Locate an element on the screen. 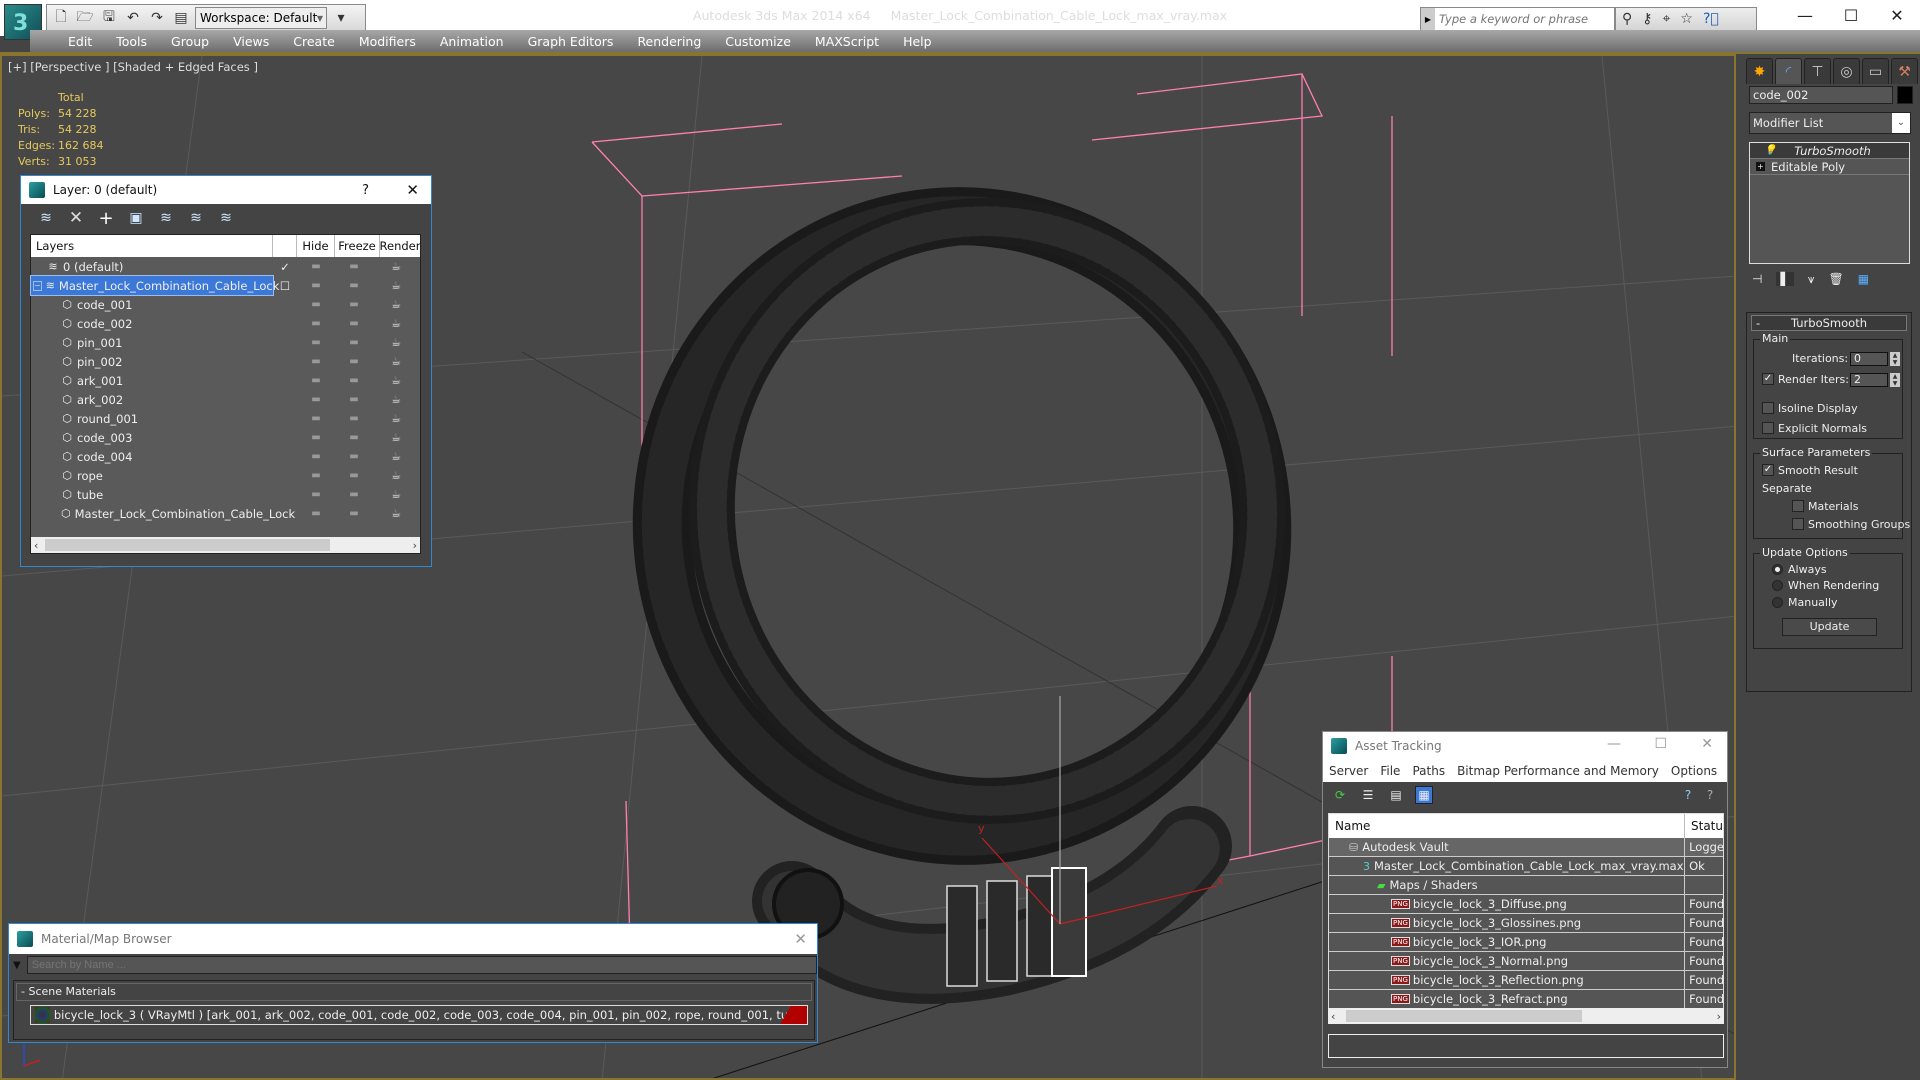 The image size is (1920, 1080). object-name-field: code_002 is located at coordinates (1821, 95).